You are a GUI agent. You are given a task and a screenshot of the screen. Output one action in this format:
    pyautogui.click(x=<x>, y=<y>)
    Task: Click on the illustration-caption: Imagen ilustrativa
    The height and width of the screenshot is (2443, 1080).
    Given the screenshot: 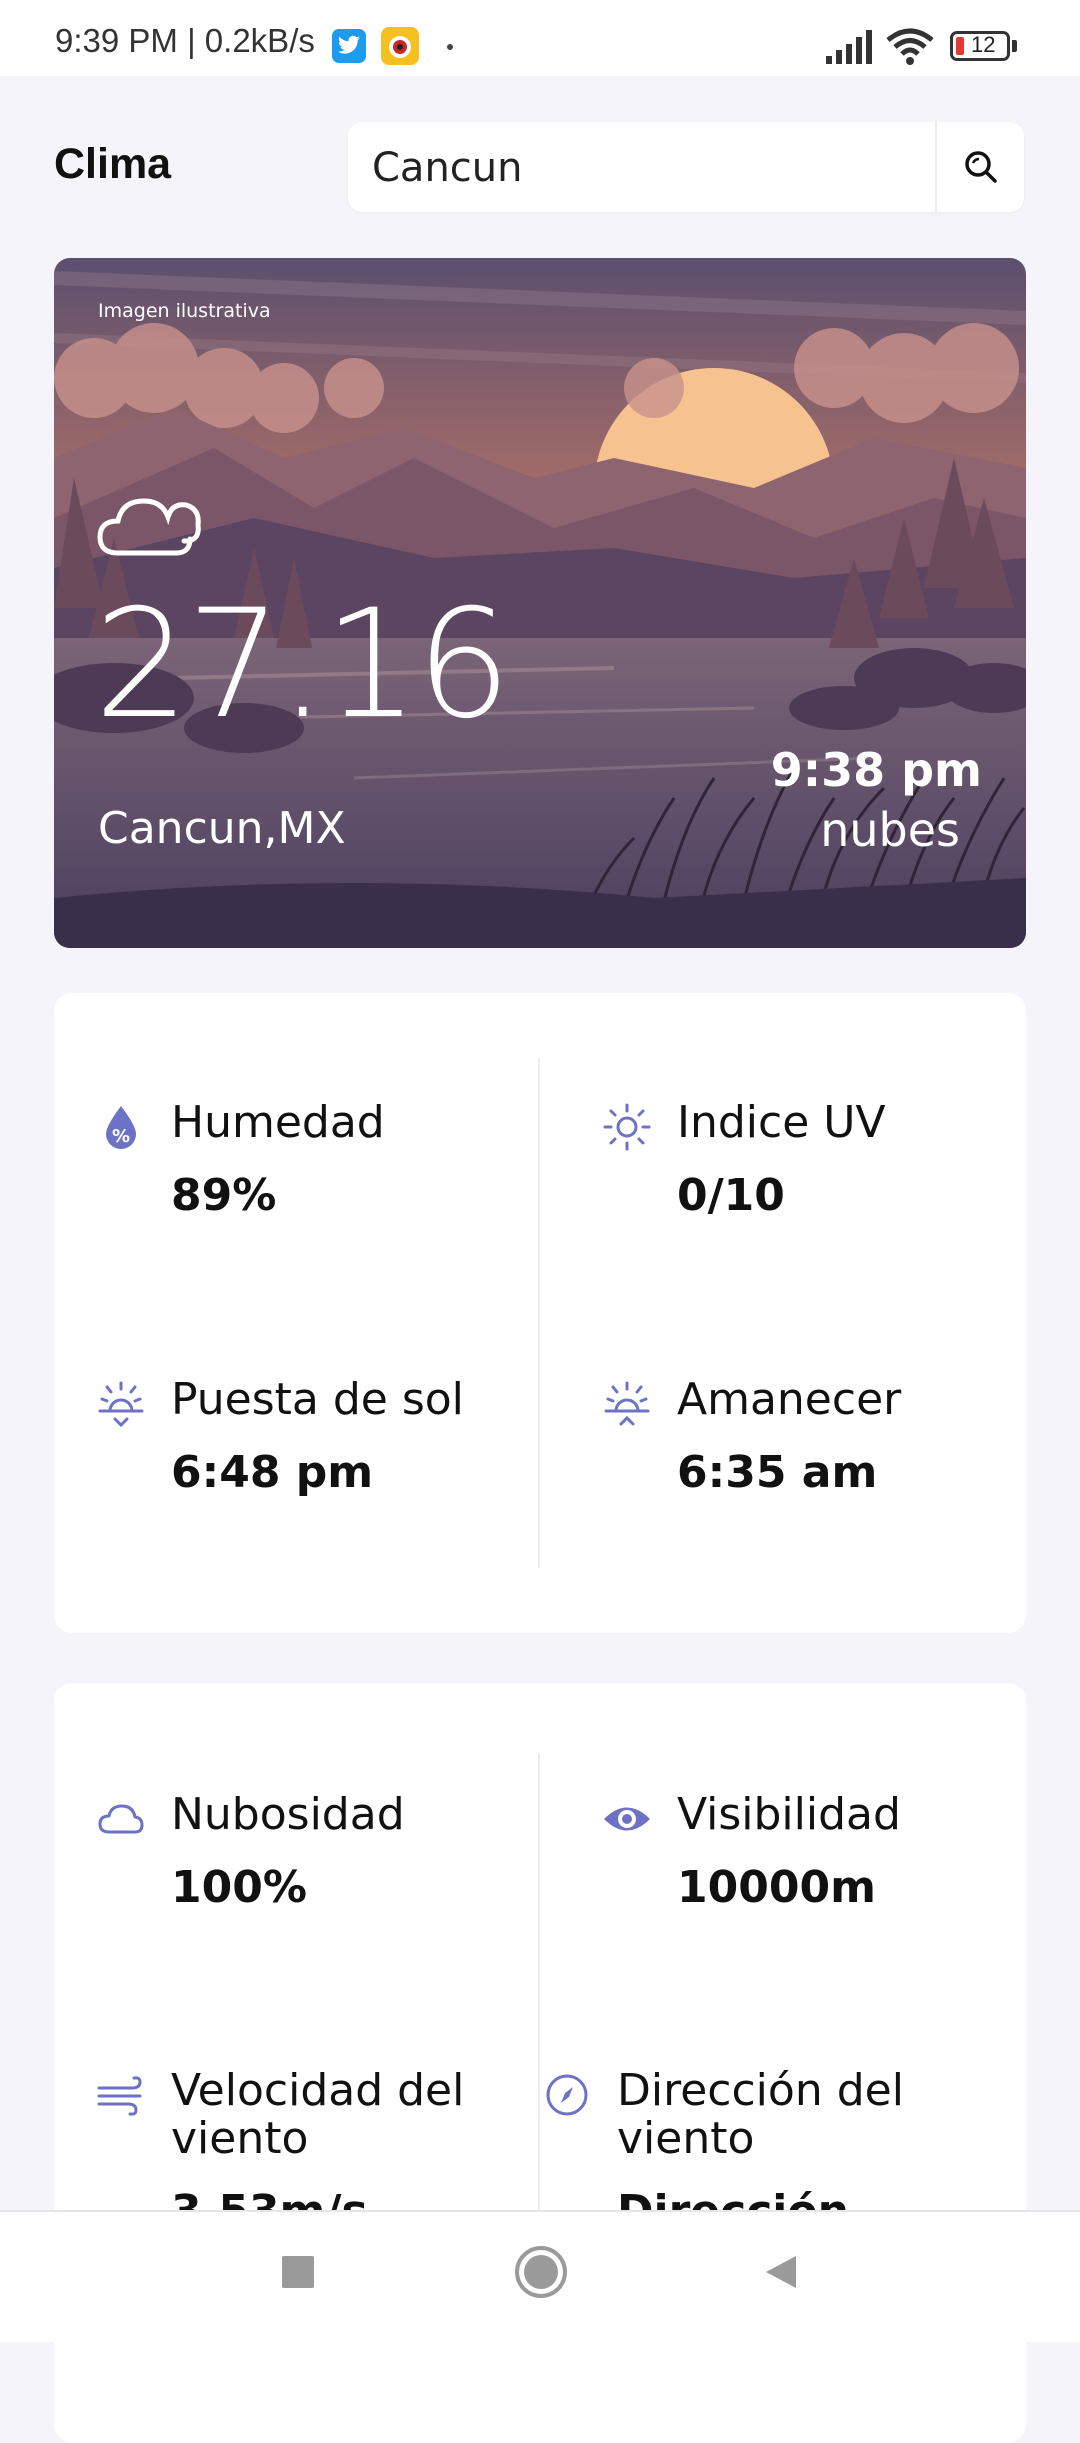 What is the action you would take?
    pyautogui.click(x=184, y=311)
    